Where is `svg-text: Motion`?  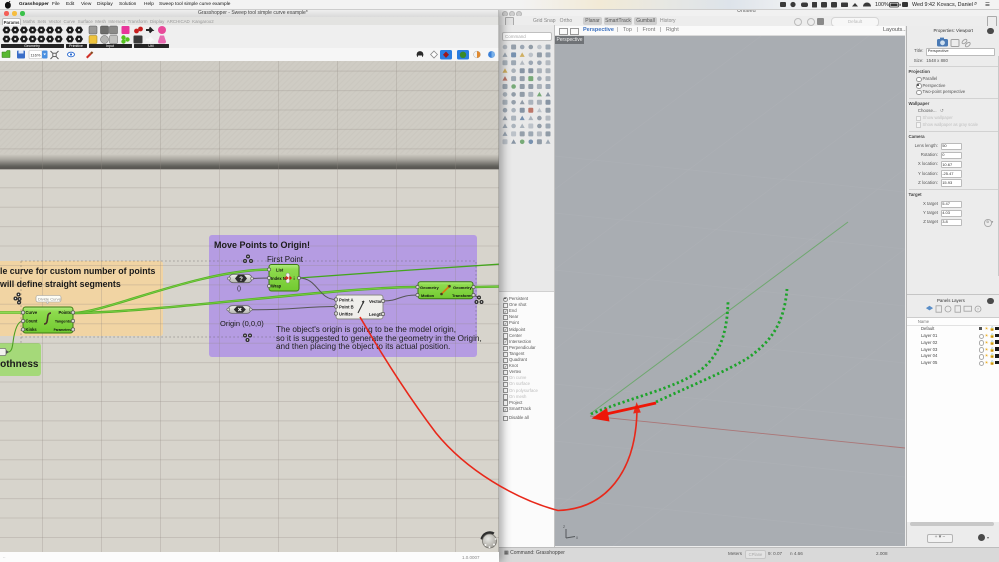 svg-text: Motion is located at coordinates (428, 295).